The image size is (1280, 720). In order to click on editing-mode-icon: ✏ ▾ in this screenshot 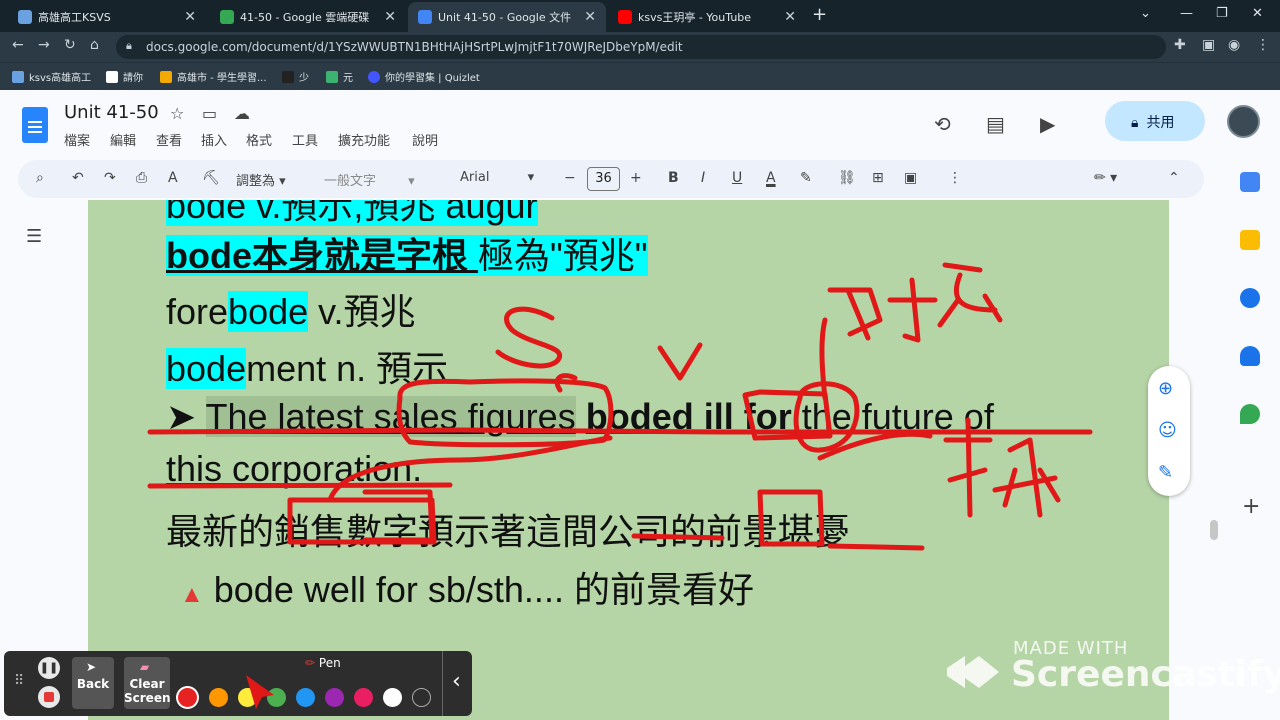, I will do `click(1105, 178)`.